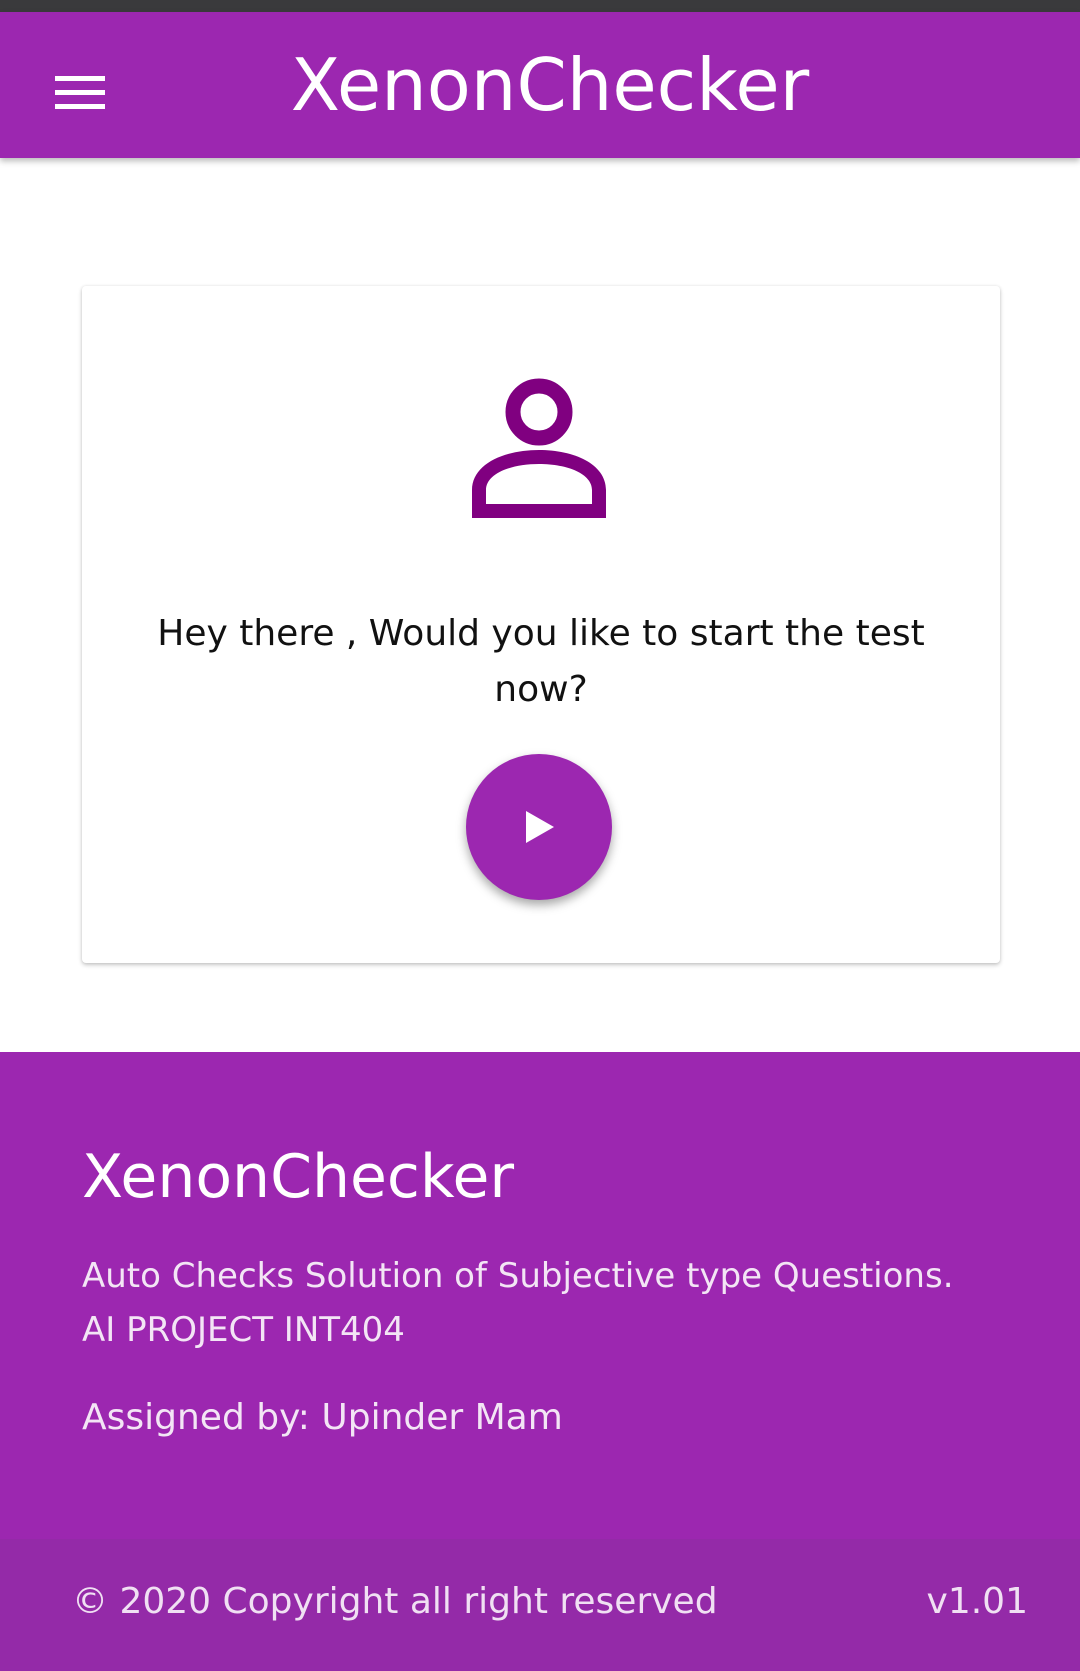 The image size is (1080, 1671). I want to click on start-test-button, so click(539, 827).